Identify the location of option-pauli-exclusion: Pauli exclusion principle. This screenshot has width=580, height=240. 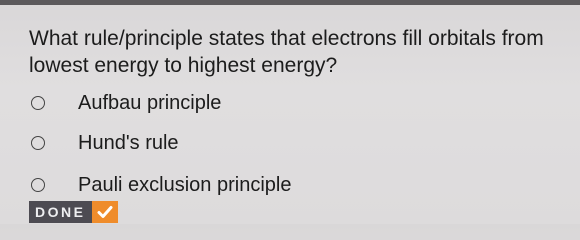
(161, 185).